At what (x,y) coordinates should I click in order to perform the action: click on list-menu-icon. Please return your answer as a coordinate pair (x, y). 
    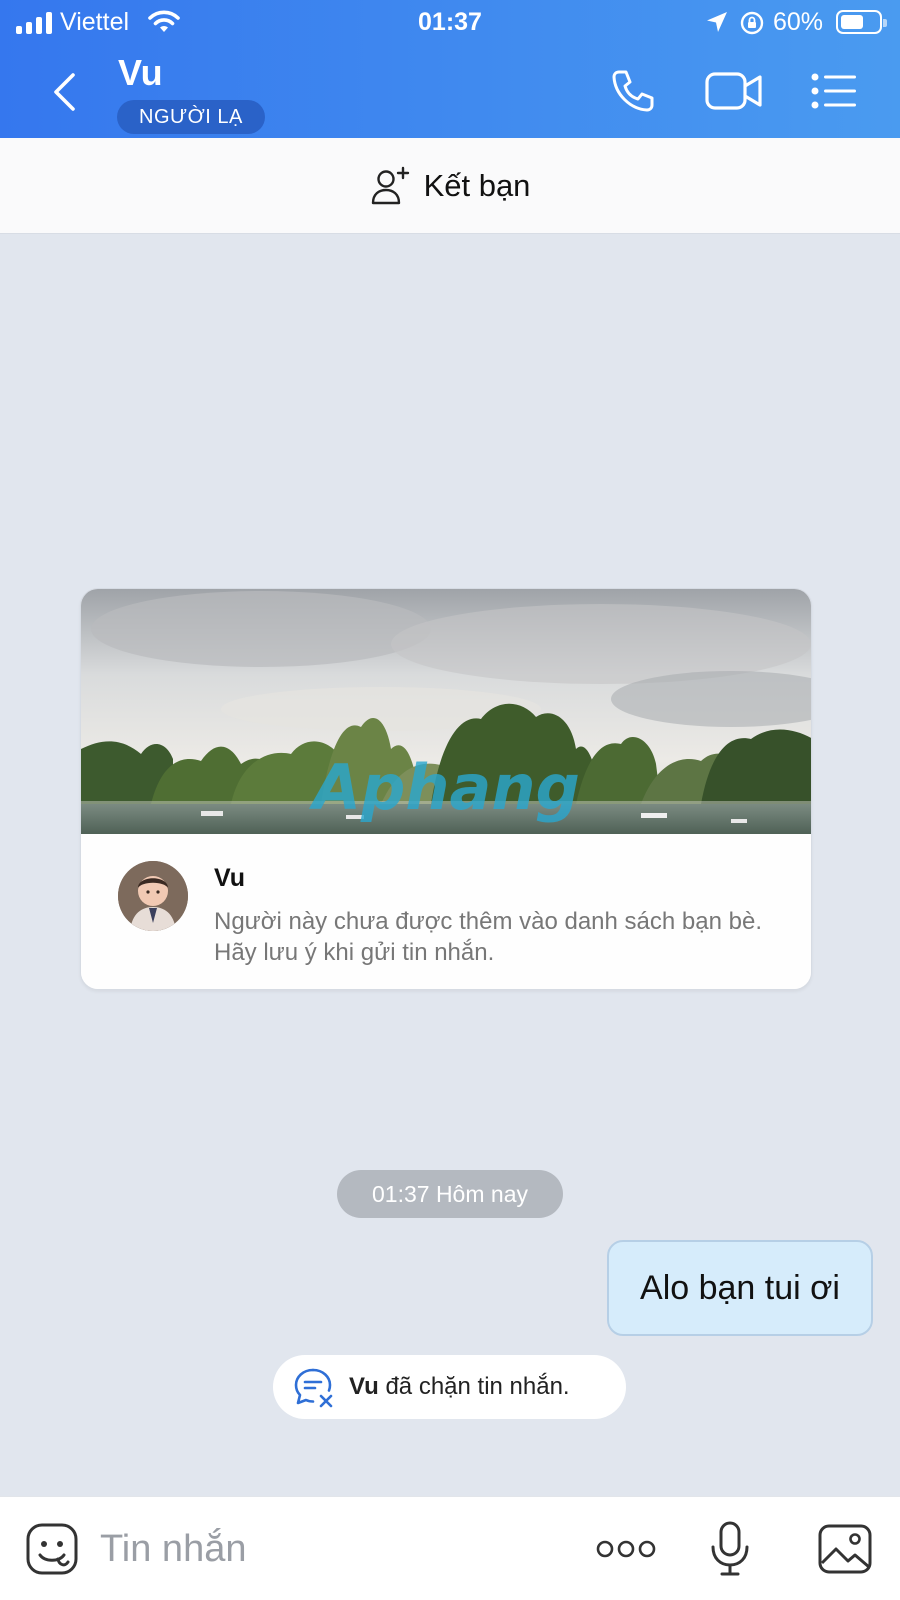
    Looking at the image, I should click on (833, 91).